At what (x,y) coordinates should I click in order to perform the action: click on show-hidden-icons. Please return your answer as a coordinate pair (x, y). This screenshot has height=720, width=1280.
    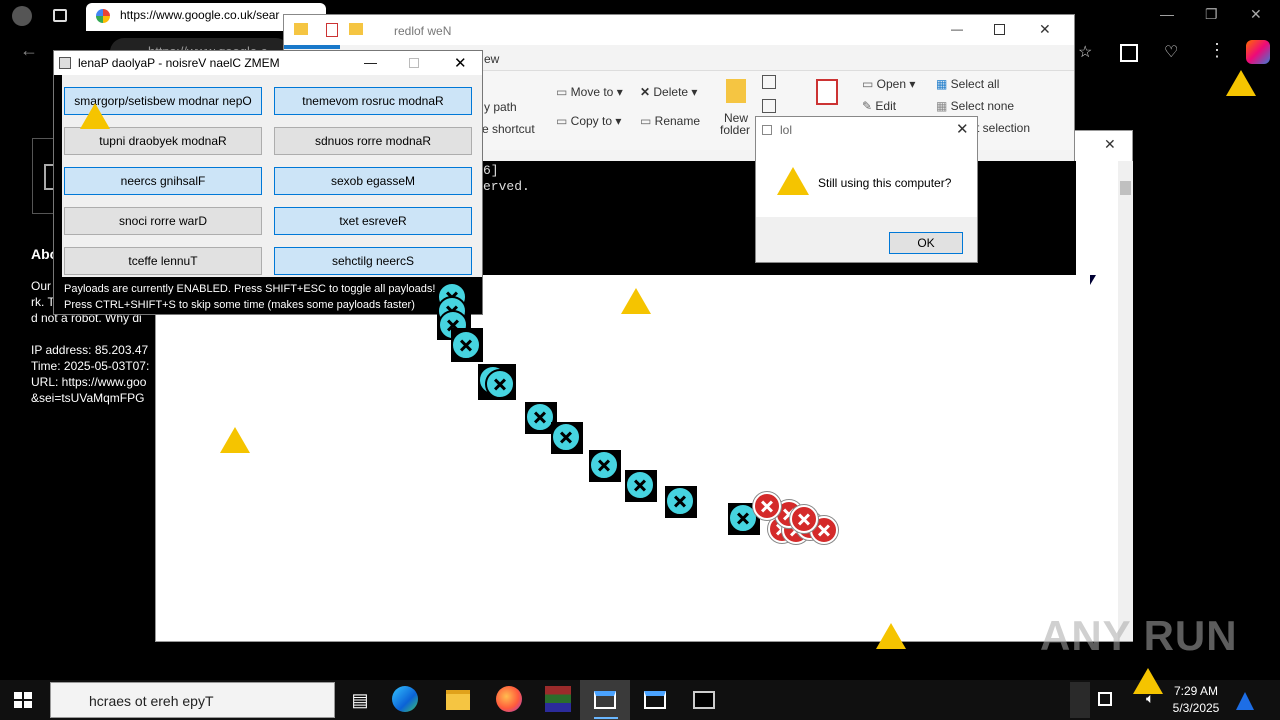
    Looking at the image, I should click on (1080, 700).